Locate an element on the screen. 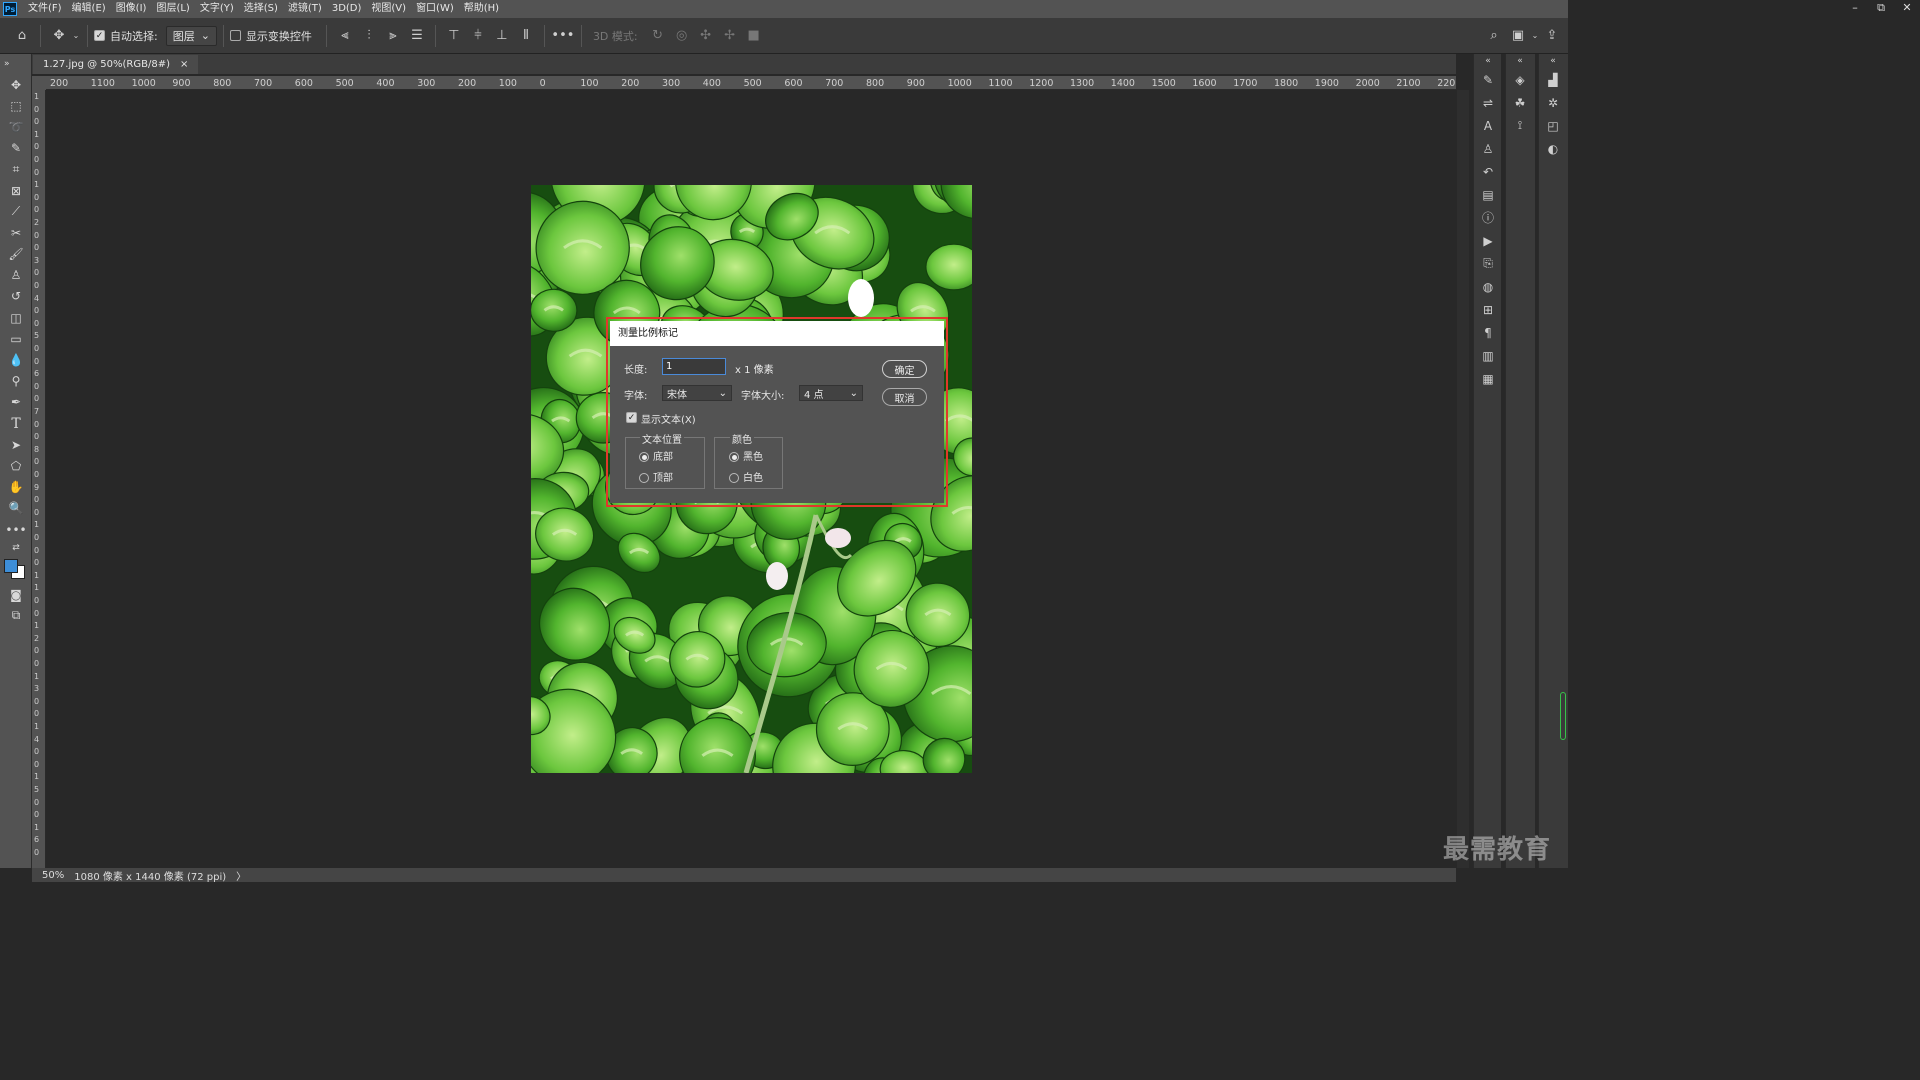 This screenshot has height=1080, width=1920. character-icon: A is located at coordinates (1488, 125).